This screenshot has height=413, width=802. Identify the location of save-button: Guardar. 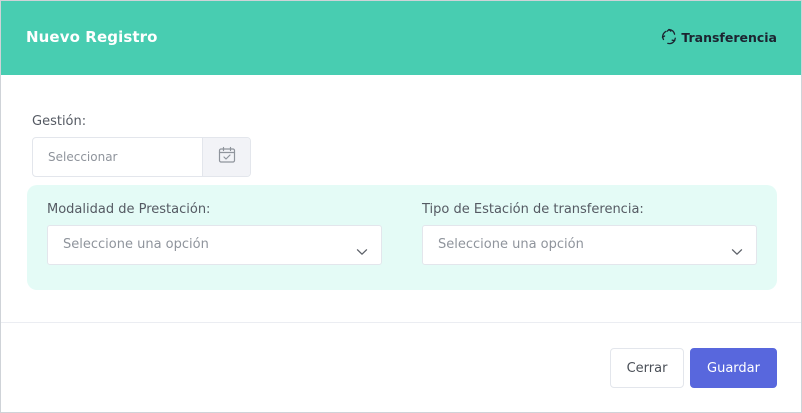
(733, 368).